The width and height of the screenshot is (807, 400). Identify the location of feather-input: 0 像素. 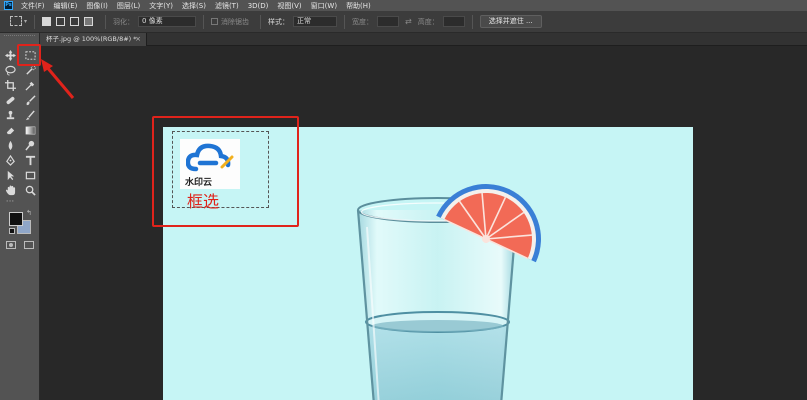
(167, 21).